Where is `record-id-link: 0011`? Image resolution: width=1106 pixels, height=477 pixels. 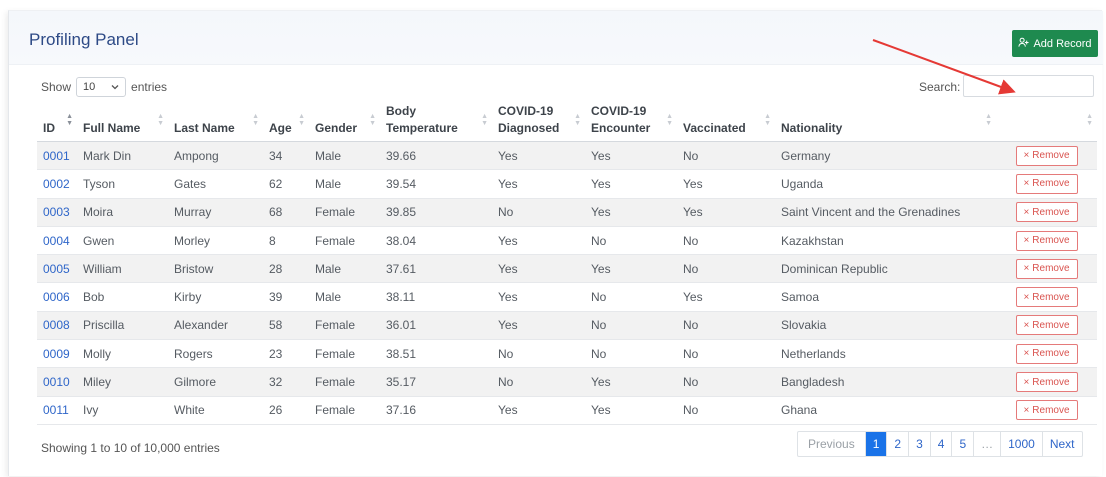 record-id-link: 0011 is located at coordinates (56, 410).